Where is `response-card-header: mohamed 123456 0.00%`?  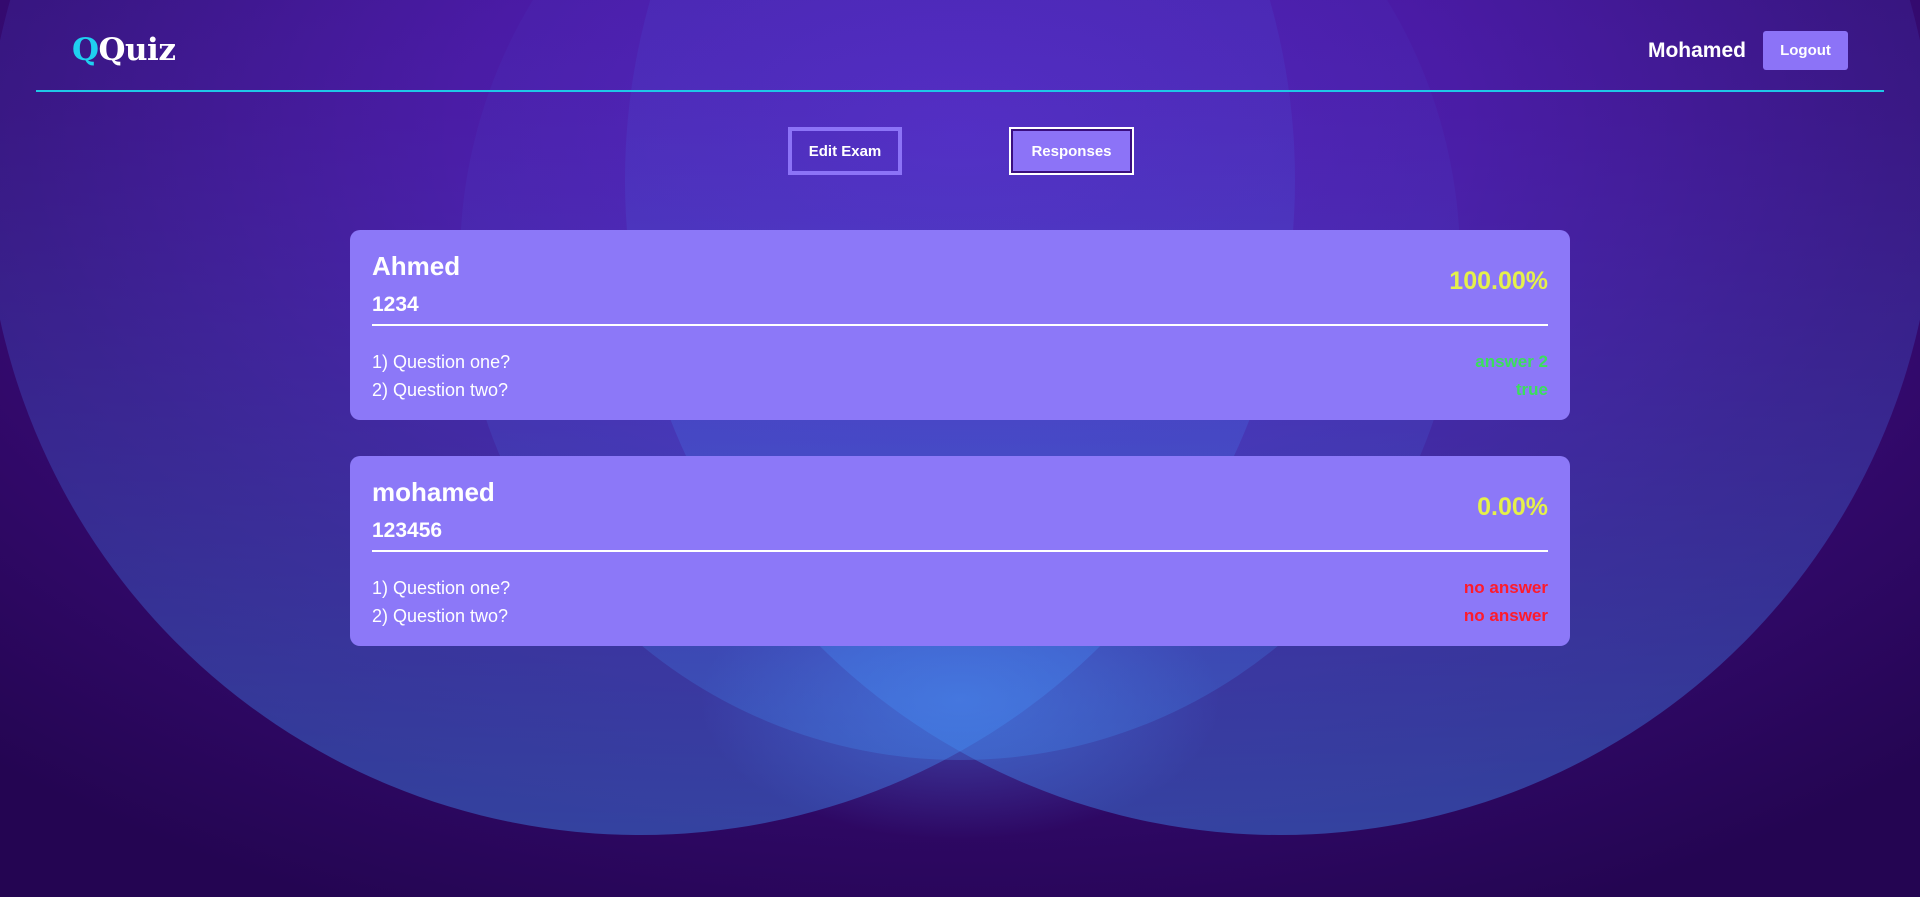 response-card-header: mohamed 123456 0.00% is located at coordinates (960, 514).